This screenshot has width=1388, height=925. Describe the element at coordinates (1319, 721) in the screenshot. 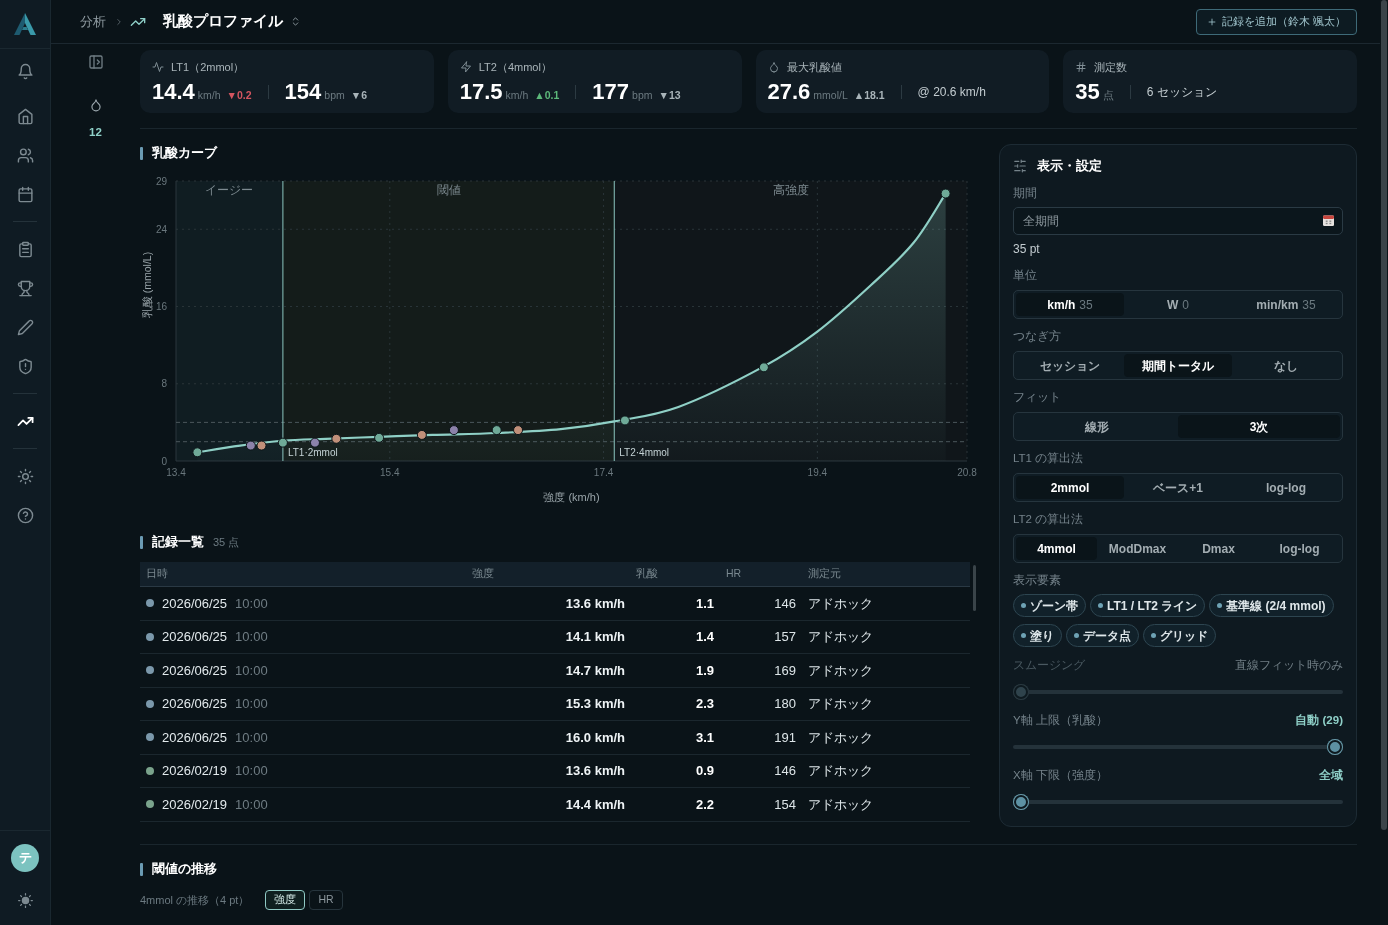

I see `slider-value: 自動 (29)` at that location.